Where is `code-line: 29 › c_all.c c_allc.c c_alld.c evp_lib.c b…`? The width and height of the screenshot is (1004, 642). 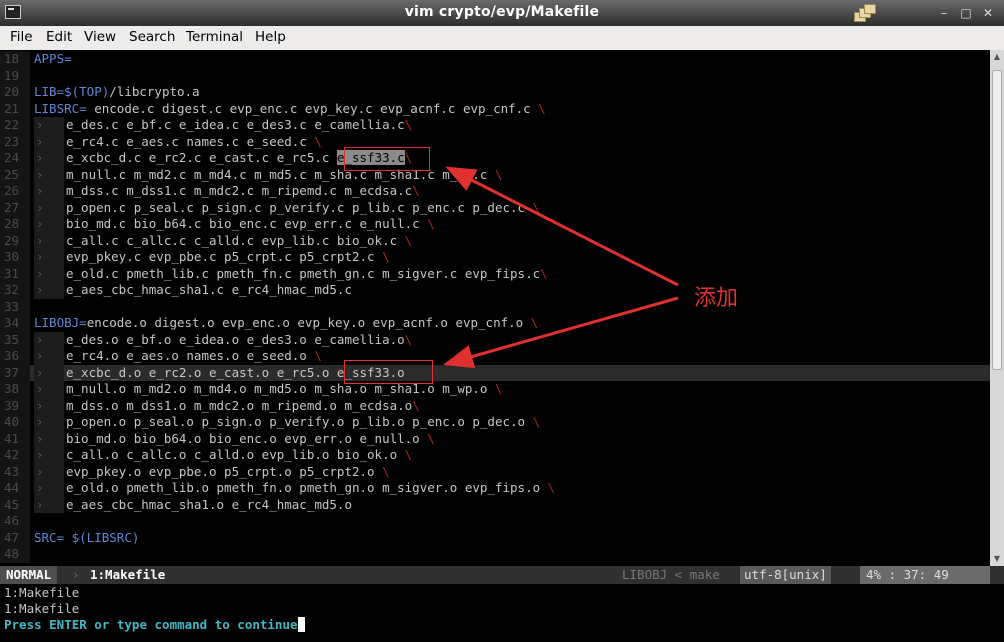 code-line: 29 › c_all.c c_allc.c c_alld.c evp_lib.c b… is located at coordinates (495, 240).